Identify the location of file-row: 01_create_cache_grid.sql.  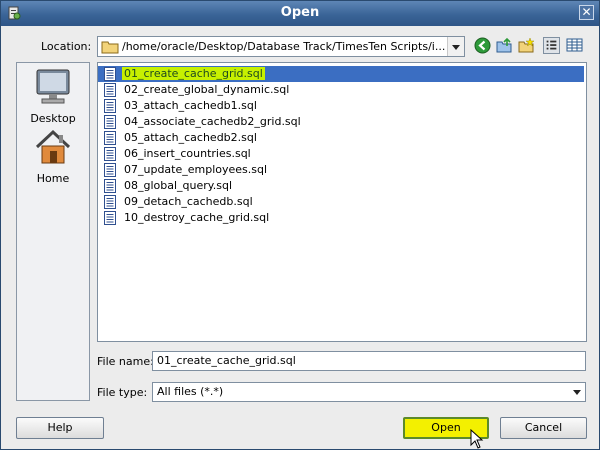
(341, 74).